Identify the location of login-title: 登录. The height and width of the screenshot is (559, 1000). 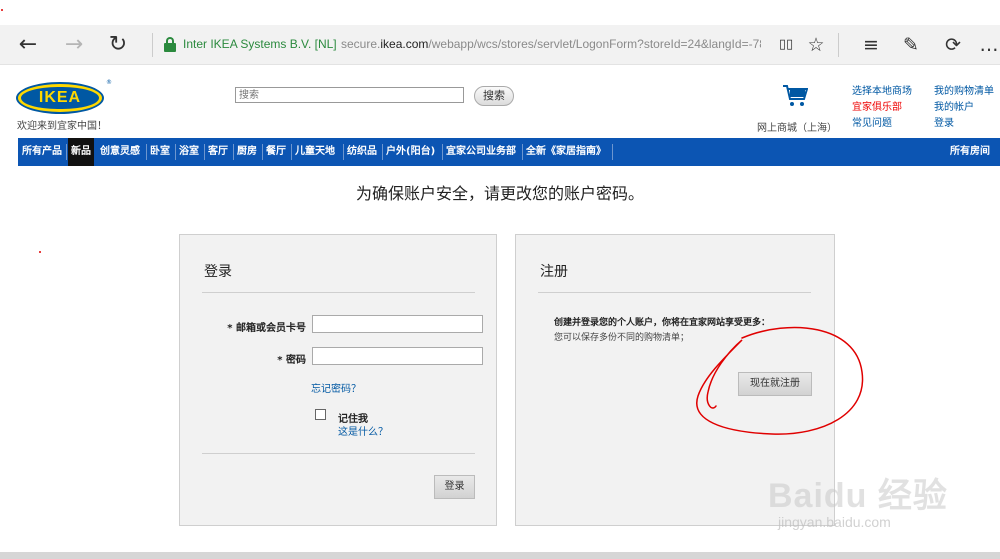
(218, 272).